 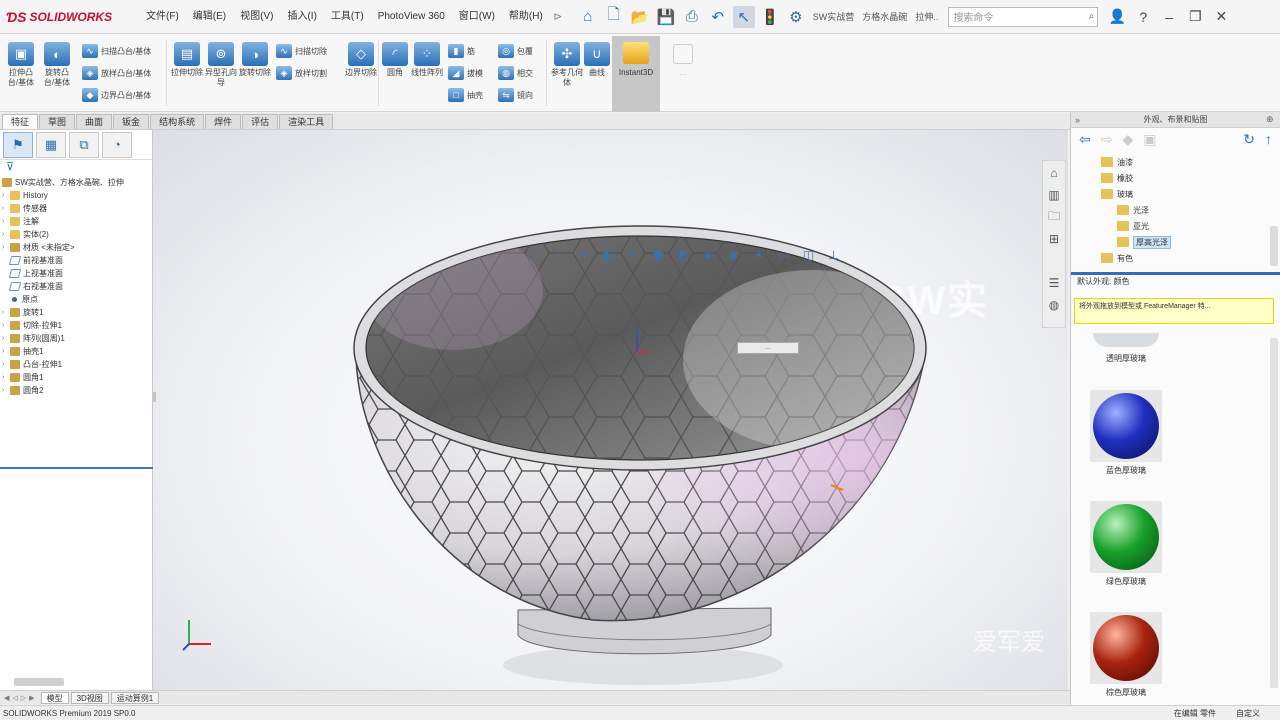 I want to click on appearances-scenes-icon, so click(x=1054, y=261).